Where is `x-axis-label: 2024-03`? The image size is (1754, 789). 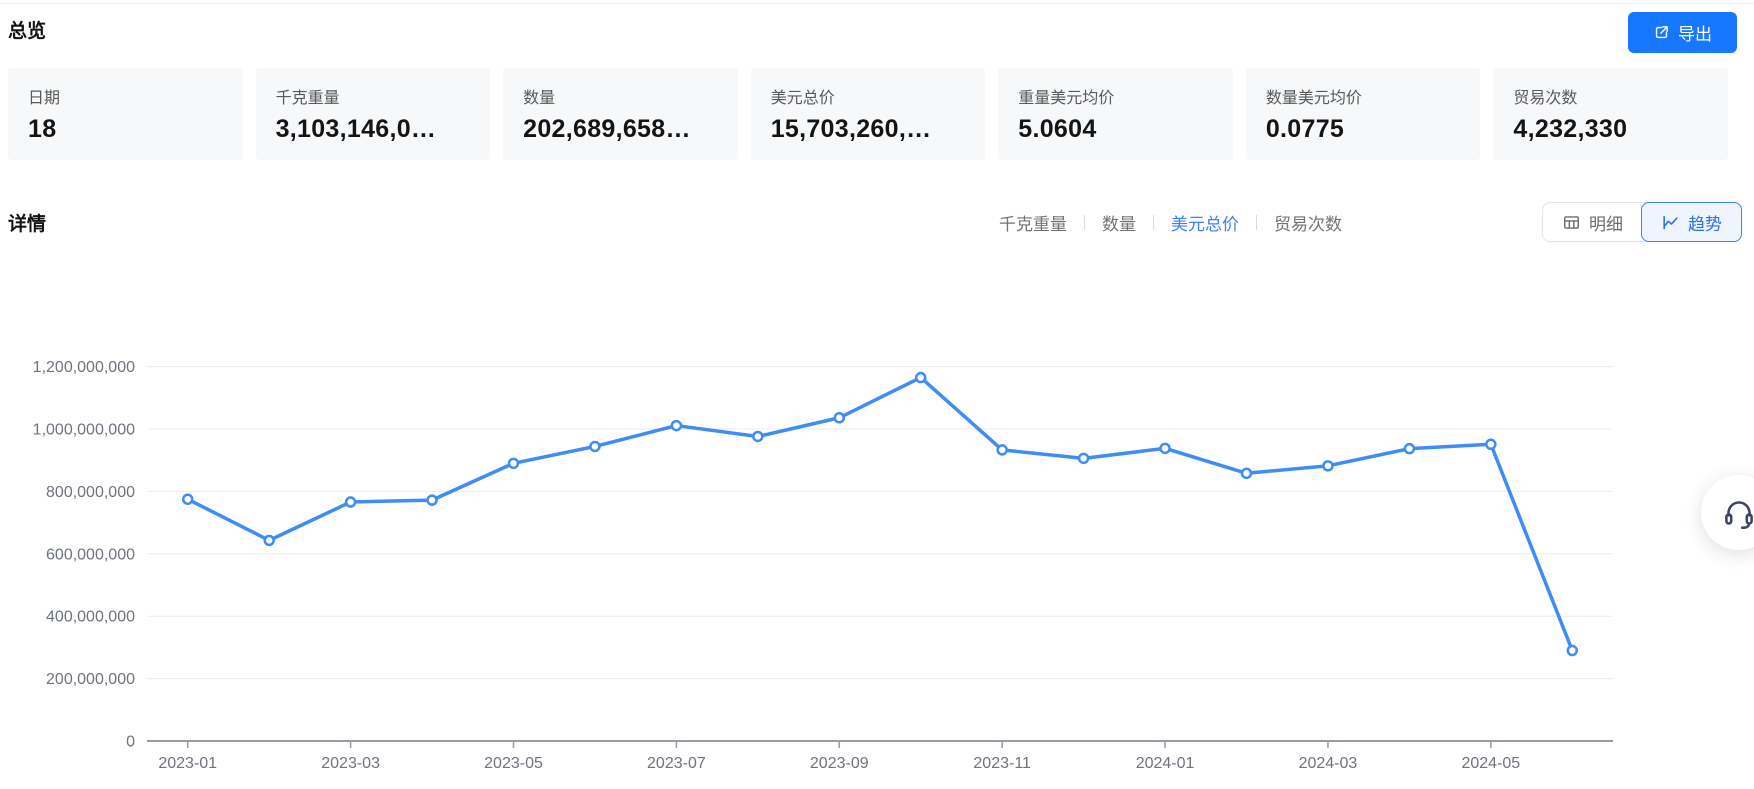 x-axis-label: 2024-03 is located at coordinates (1328, 763).